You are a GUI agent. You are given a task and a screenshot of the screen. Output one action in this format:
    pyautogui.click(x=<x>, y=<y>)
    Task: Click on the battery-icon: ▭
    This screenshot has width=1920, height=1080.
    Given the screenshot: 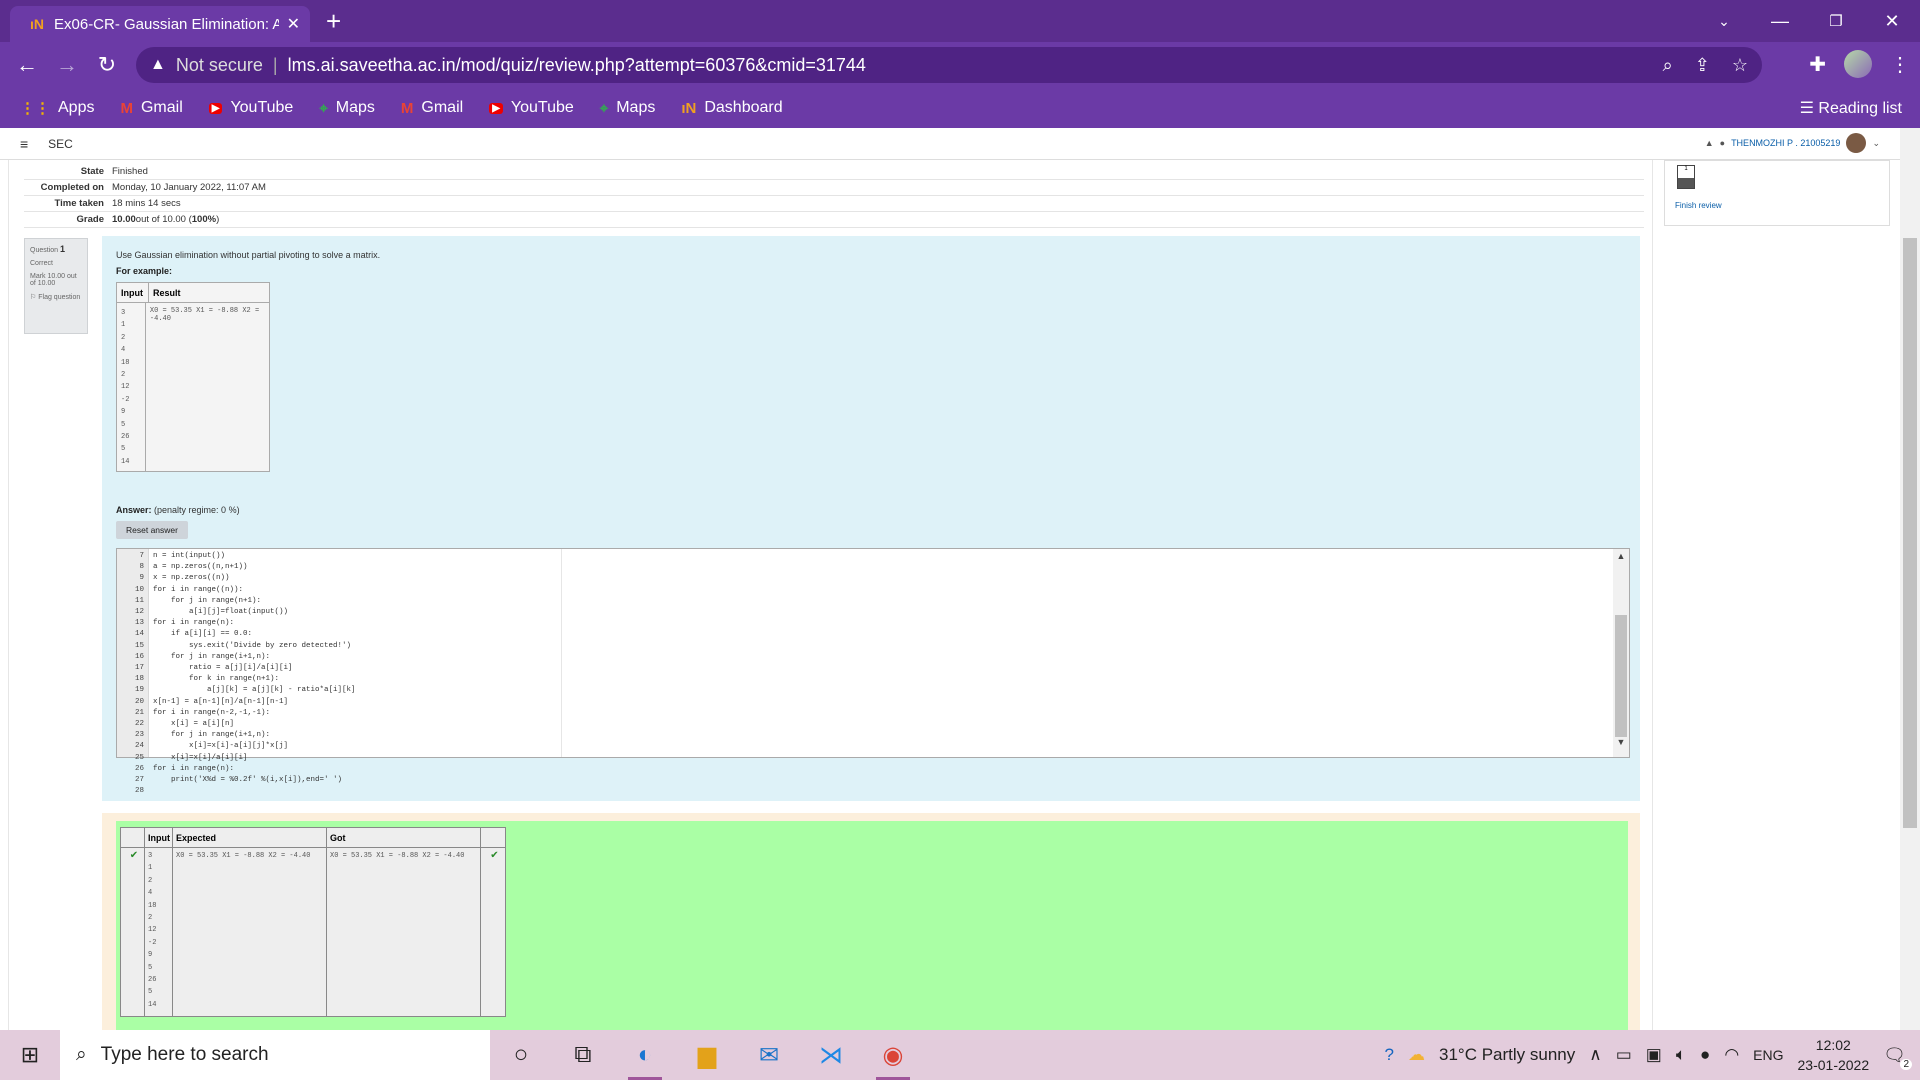 What is the action you would take?
    pyautogui.click(x=1624, y=1055)
    